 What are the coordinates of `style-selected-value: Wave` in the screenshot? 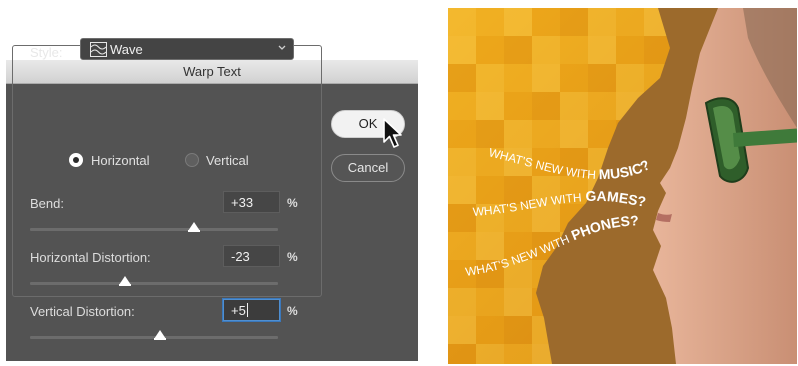 It's located at (126, 49).